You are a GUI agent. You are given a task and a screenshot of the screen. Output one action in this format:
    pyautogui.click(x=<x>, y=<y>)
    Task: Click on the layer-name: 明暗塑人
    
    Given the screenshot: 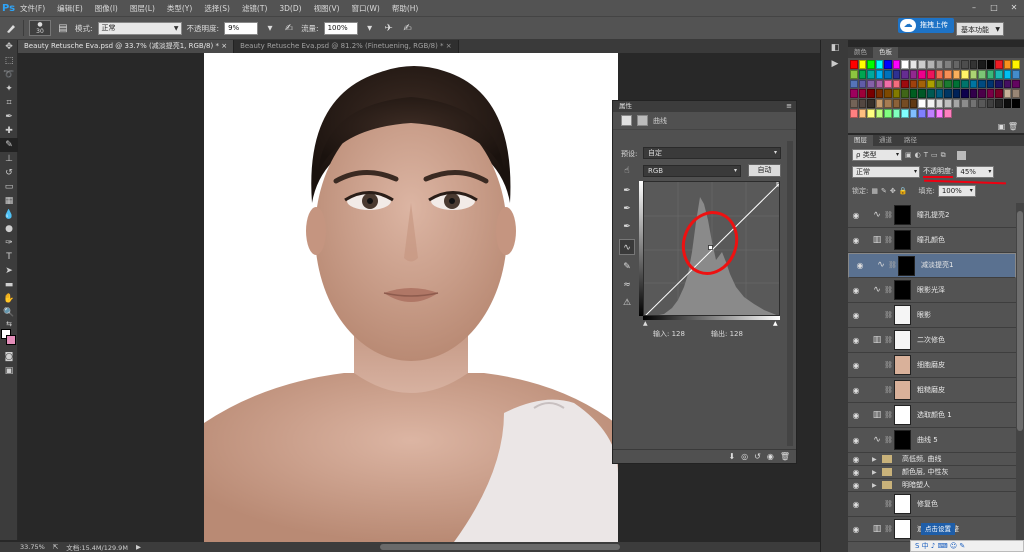 What is the action you would take?
    pyautogui.click(x=916, y=485)
    